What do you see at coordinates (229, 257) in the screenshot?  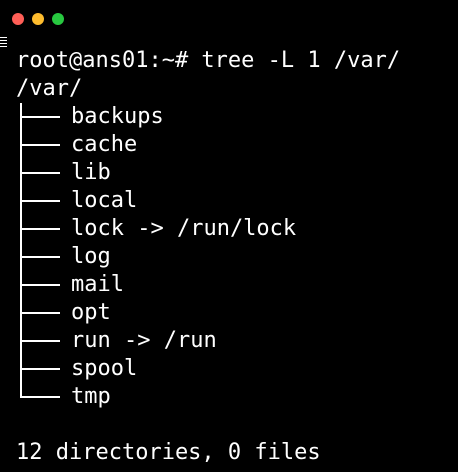 I see `tree-entry: log` at bounding box center [229, 257].